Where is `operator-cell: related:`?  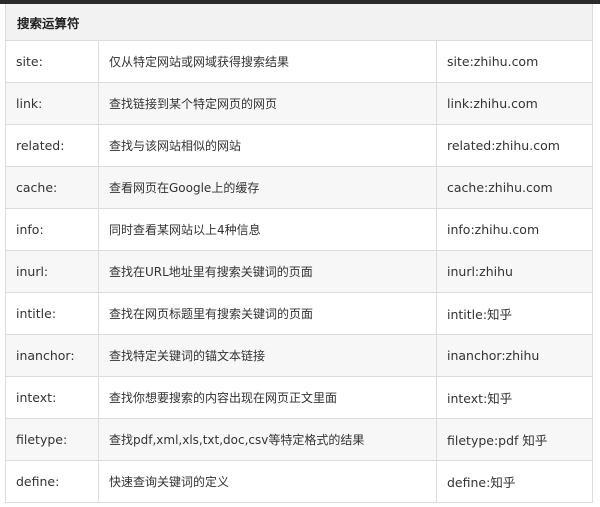 operator-cell: related: is located at coordinates (52, 145).